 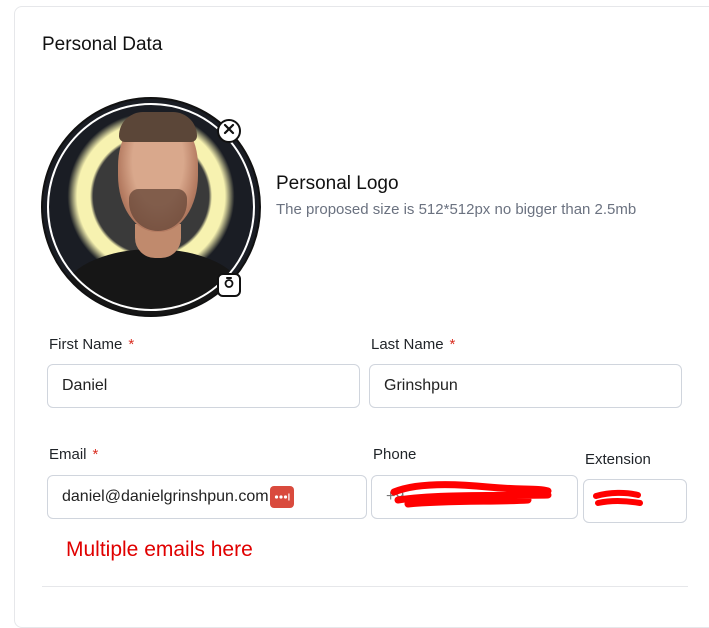 I want to click on upload-avatar-button, so click(x=229, y=285).